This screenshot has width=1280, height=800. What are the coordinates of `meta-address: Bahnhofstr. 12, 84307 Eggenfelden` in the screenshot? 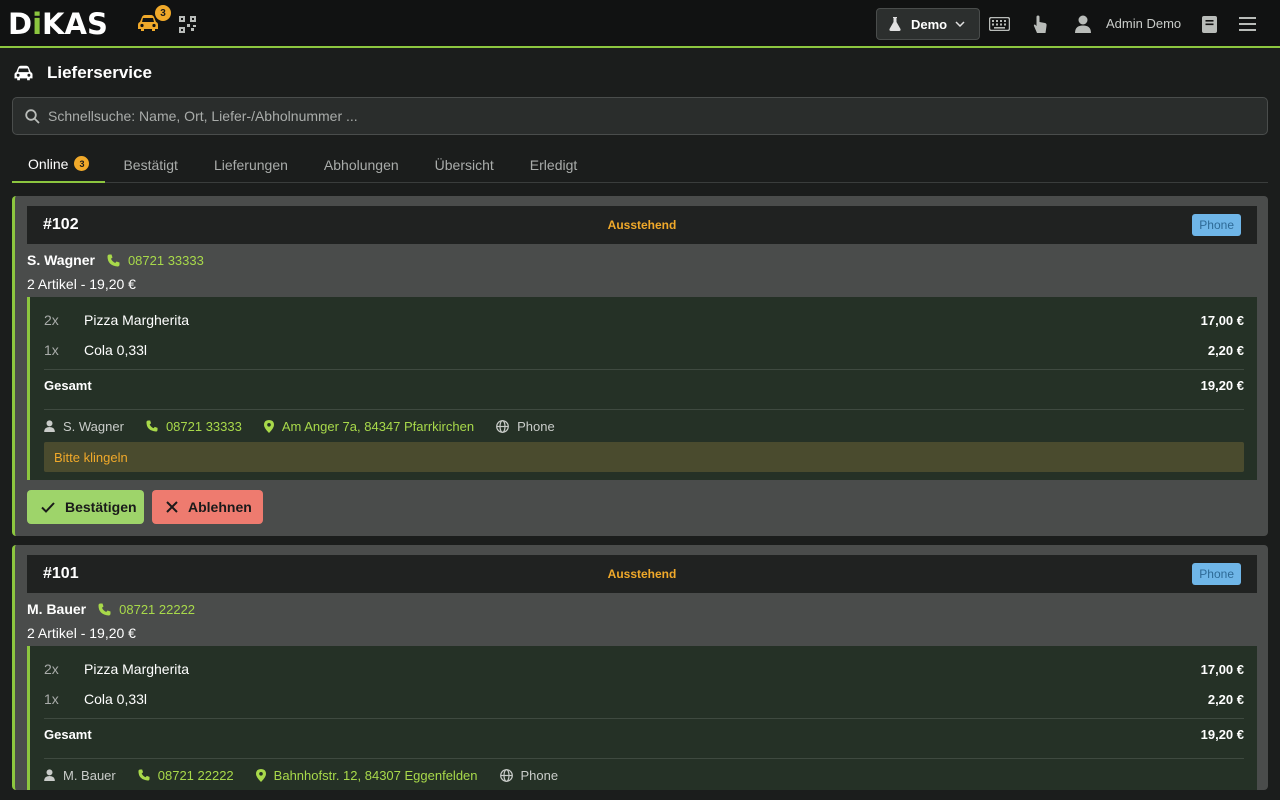 It's located at (366, 775).